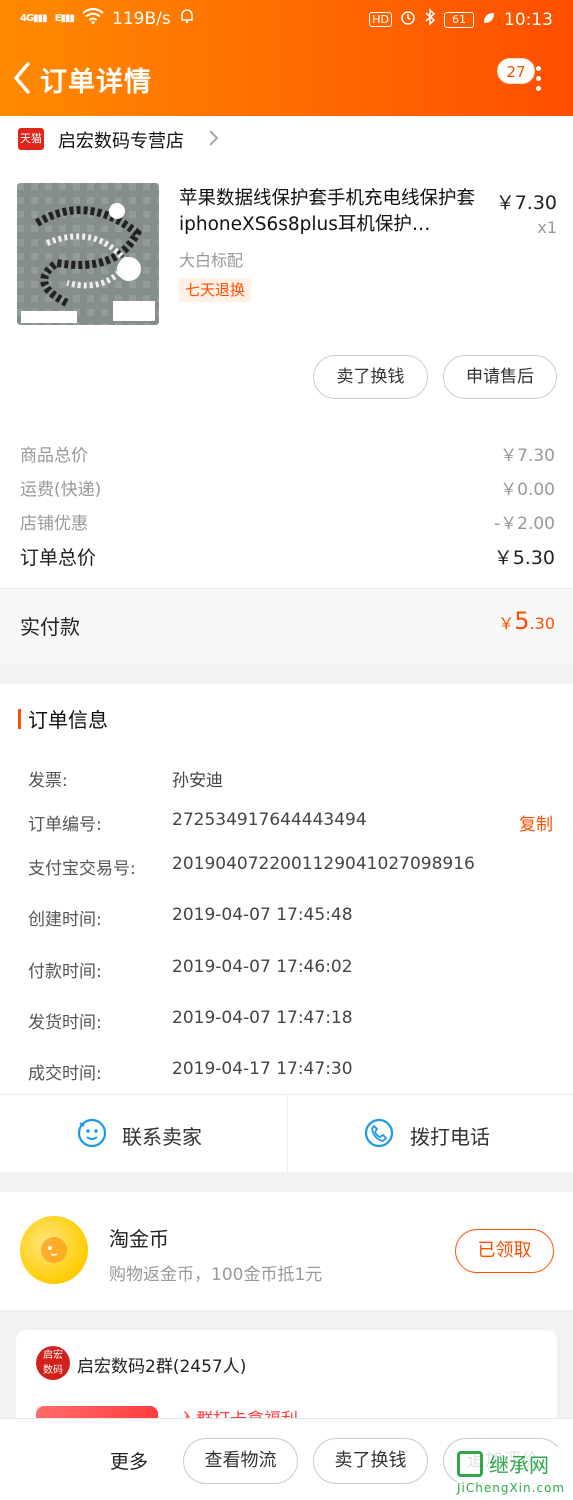 The width and height of the screenshot is (573, 1500). What do you see at coordinates (190, 1020) in the screenshot?
I see `info-row-shipped: 发货时间: 2019-04-07 17:47:18` at bounding box center [190, 1020].